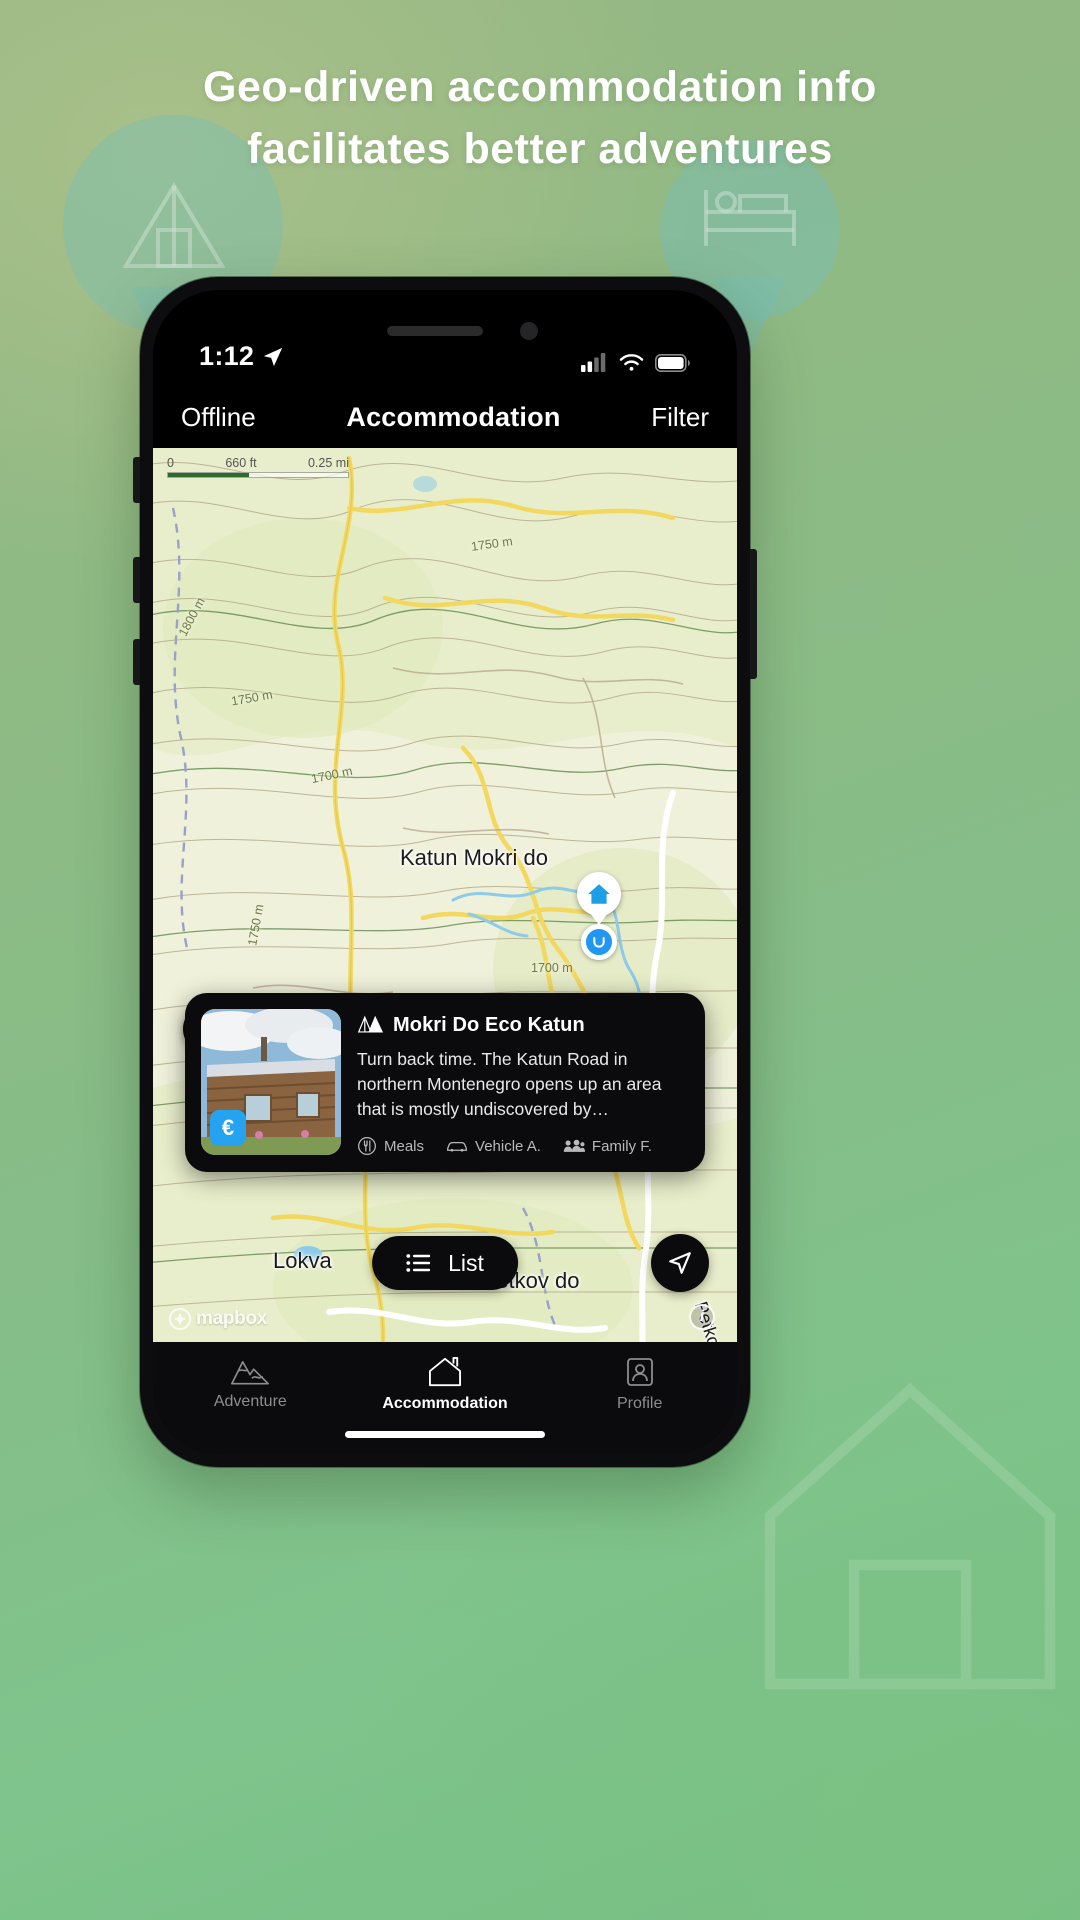  Describe the element at coordinates (680, 417) in the screenshot. I see `filter-button: Filter` at that location.